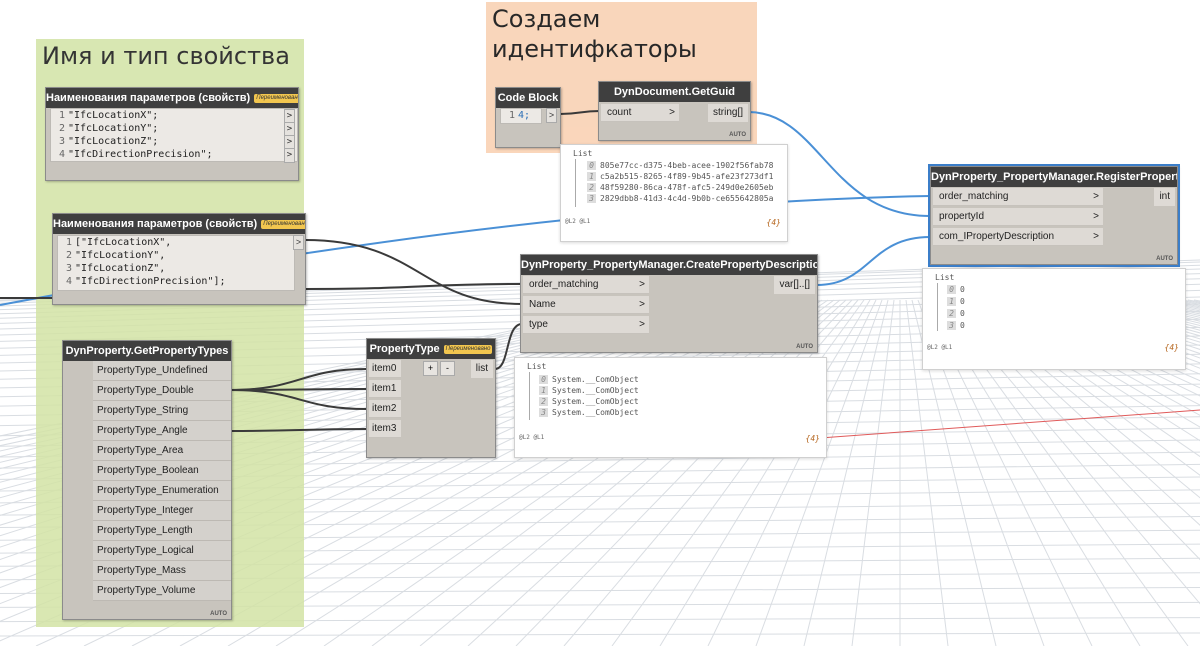 The height and width of the screenshot is (646, 1200). I want to click on node-get-guid: DynDocument.GetGuid count > string[] AUTO, so click(674, 111).